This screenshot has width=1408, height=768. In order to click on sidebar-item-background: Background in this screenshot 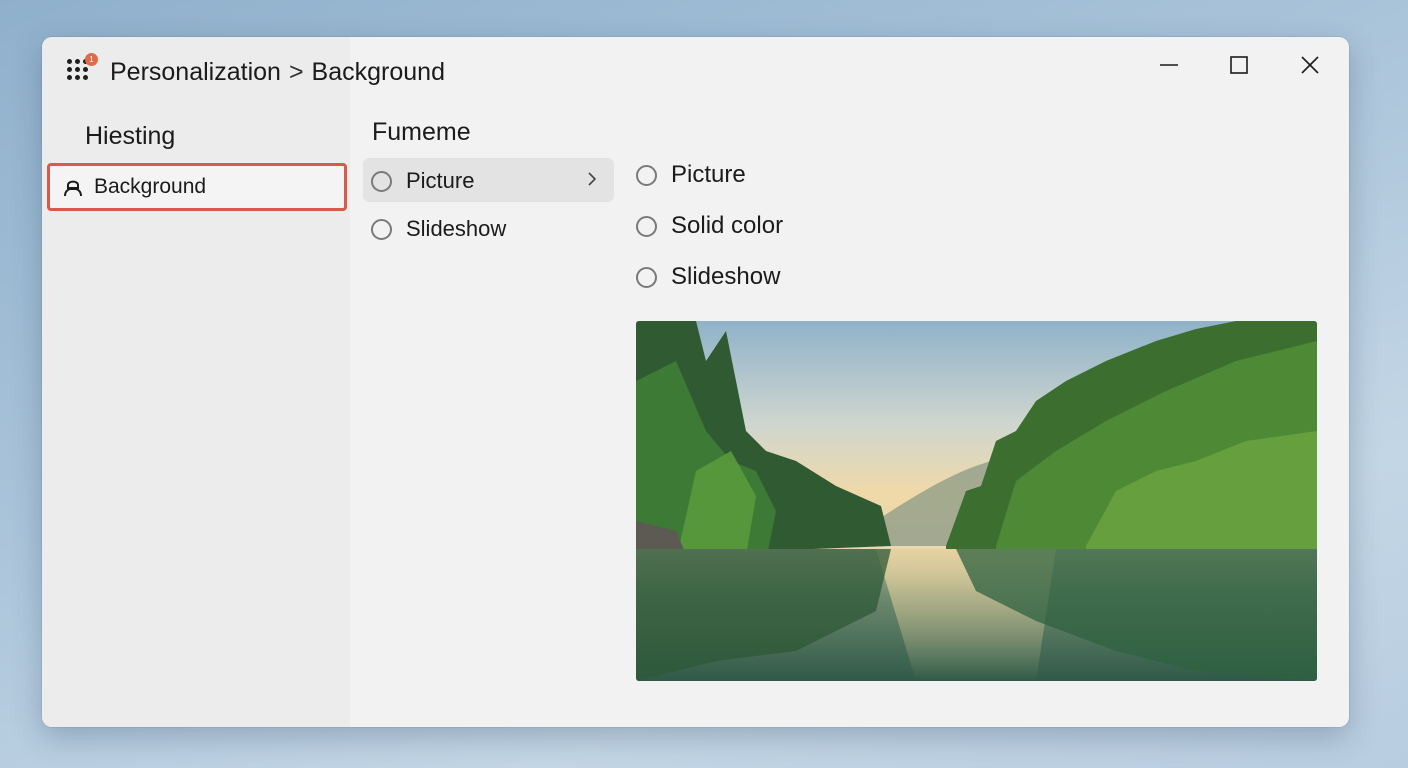, I will do `click(197, 187)`.